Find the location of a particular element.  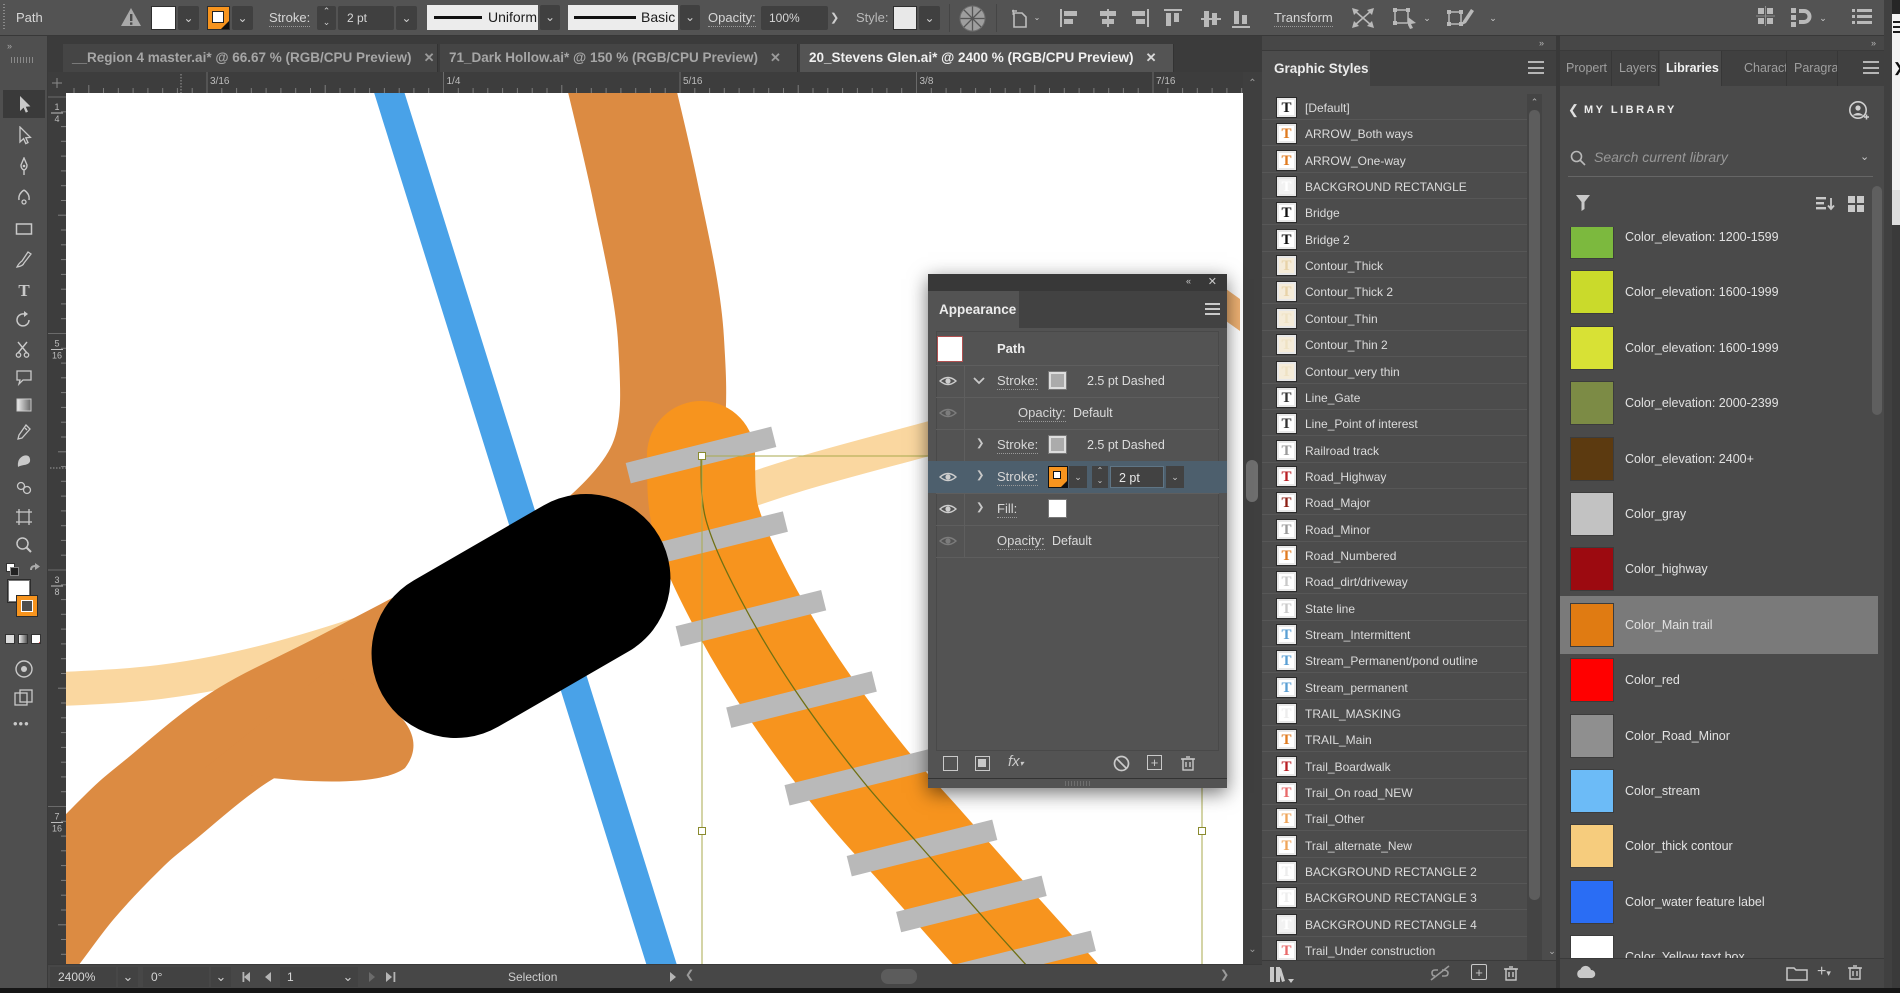

svg-text: T is located at coordinates (24, 290).